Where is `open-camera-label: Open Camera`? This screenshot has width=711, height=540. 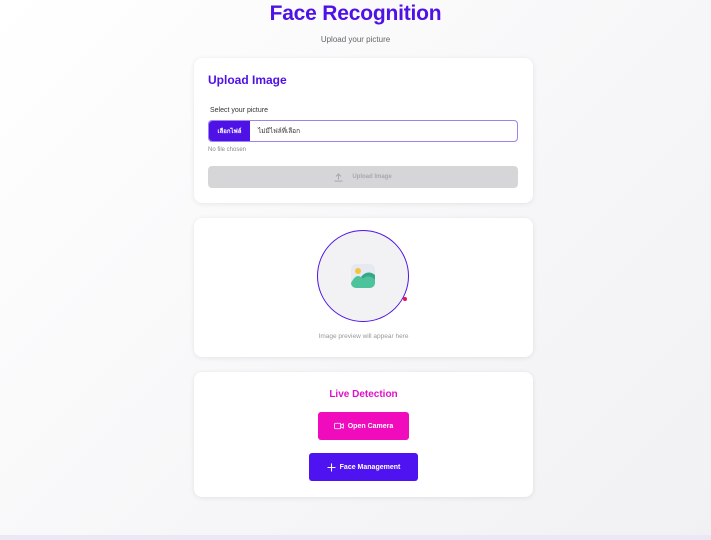 open-camera-label: Open Camera is located at coordinates (370, 426).